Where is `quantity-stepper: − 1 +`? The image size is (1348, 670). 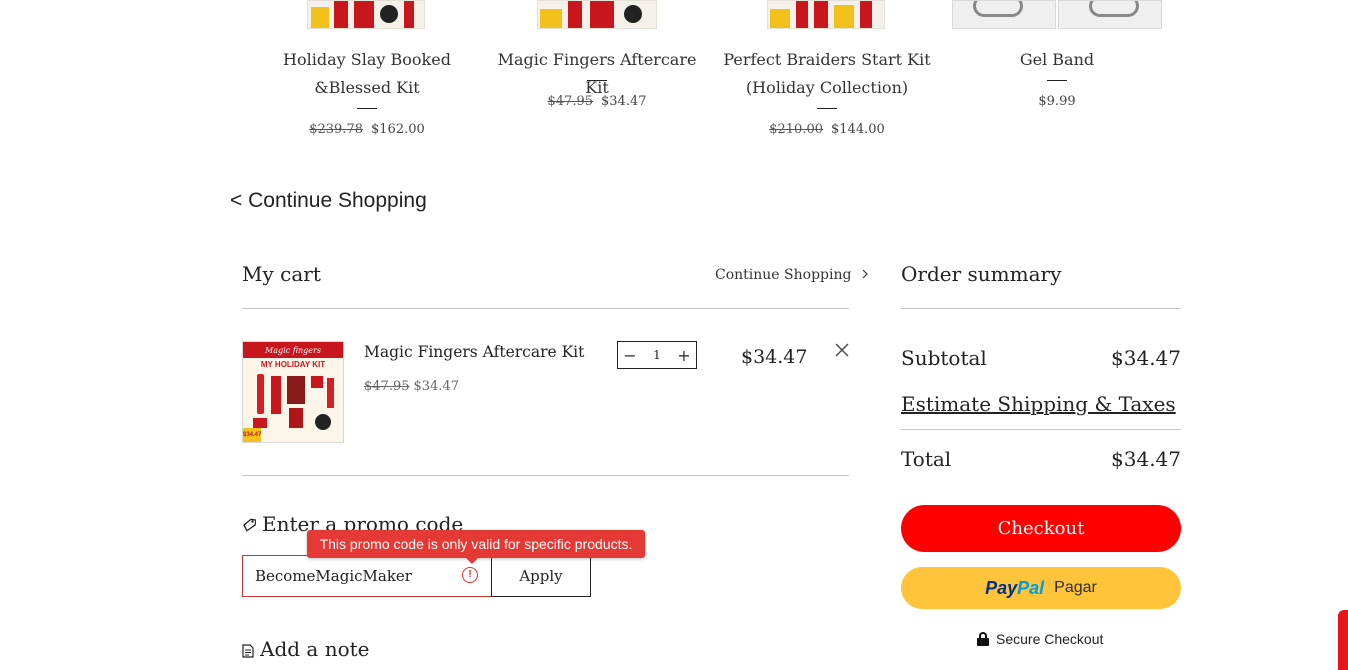 quantity-stepper: − 1 + is located at coordinates (657, 355).